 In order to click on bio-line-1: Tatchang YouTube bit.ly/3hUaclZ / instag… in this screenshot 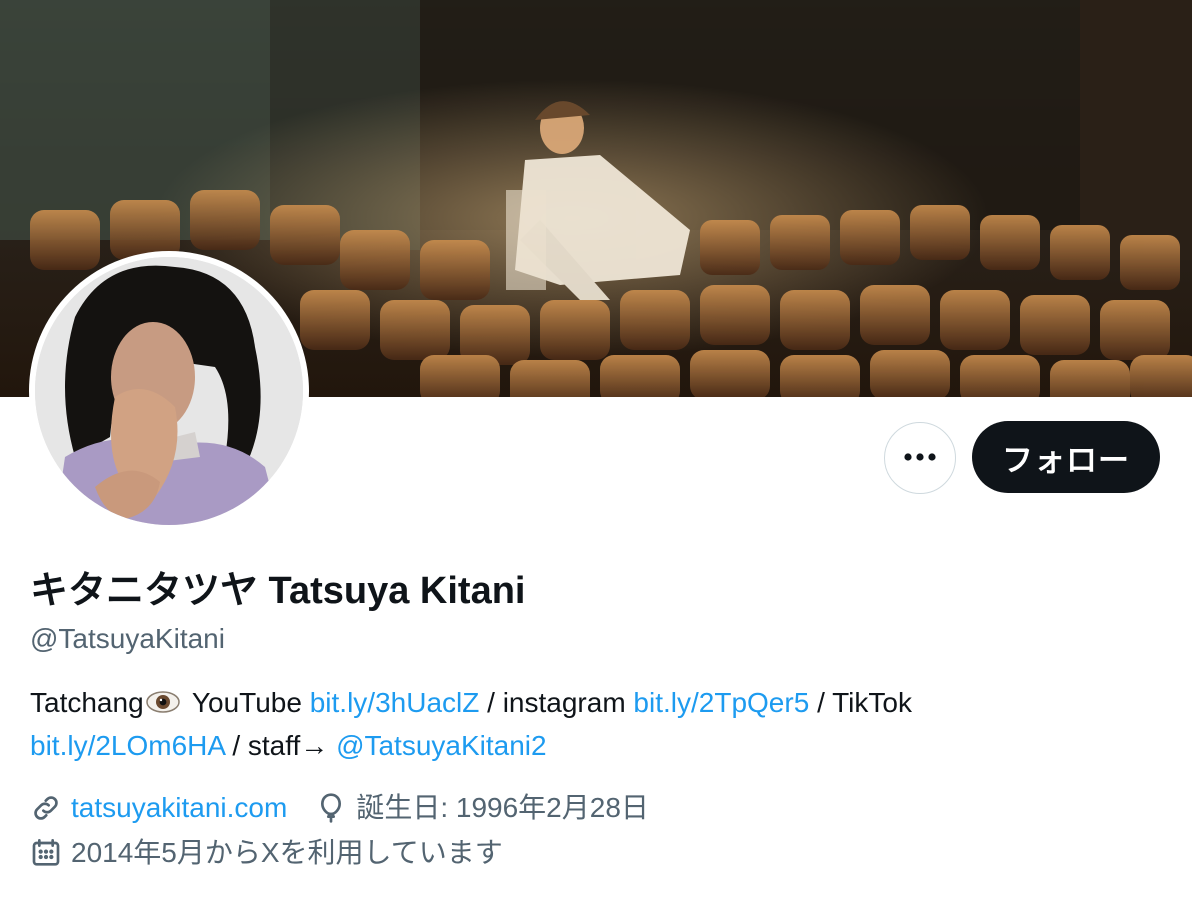, I will do `click(580, 704)`.